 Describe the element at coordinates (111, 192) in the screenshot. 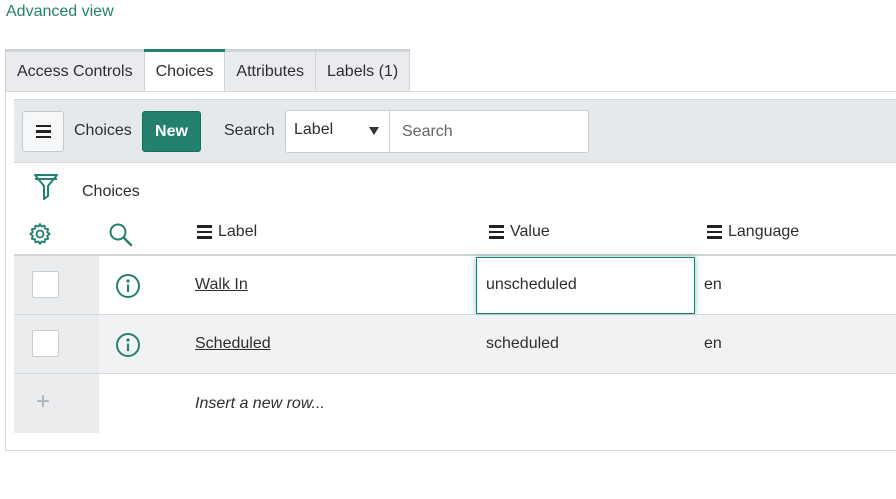

I see `breadcrumb: Choices` at that location.